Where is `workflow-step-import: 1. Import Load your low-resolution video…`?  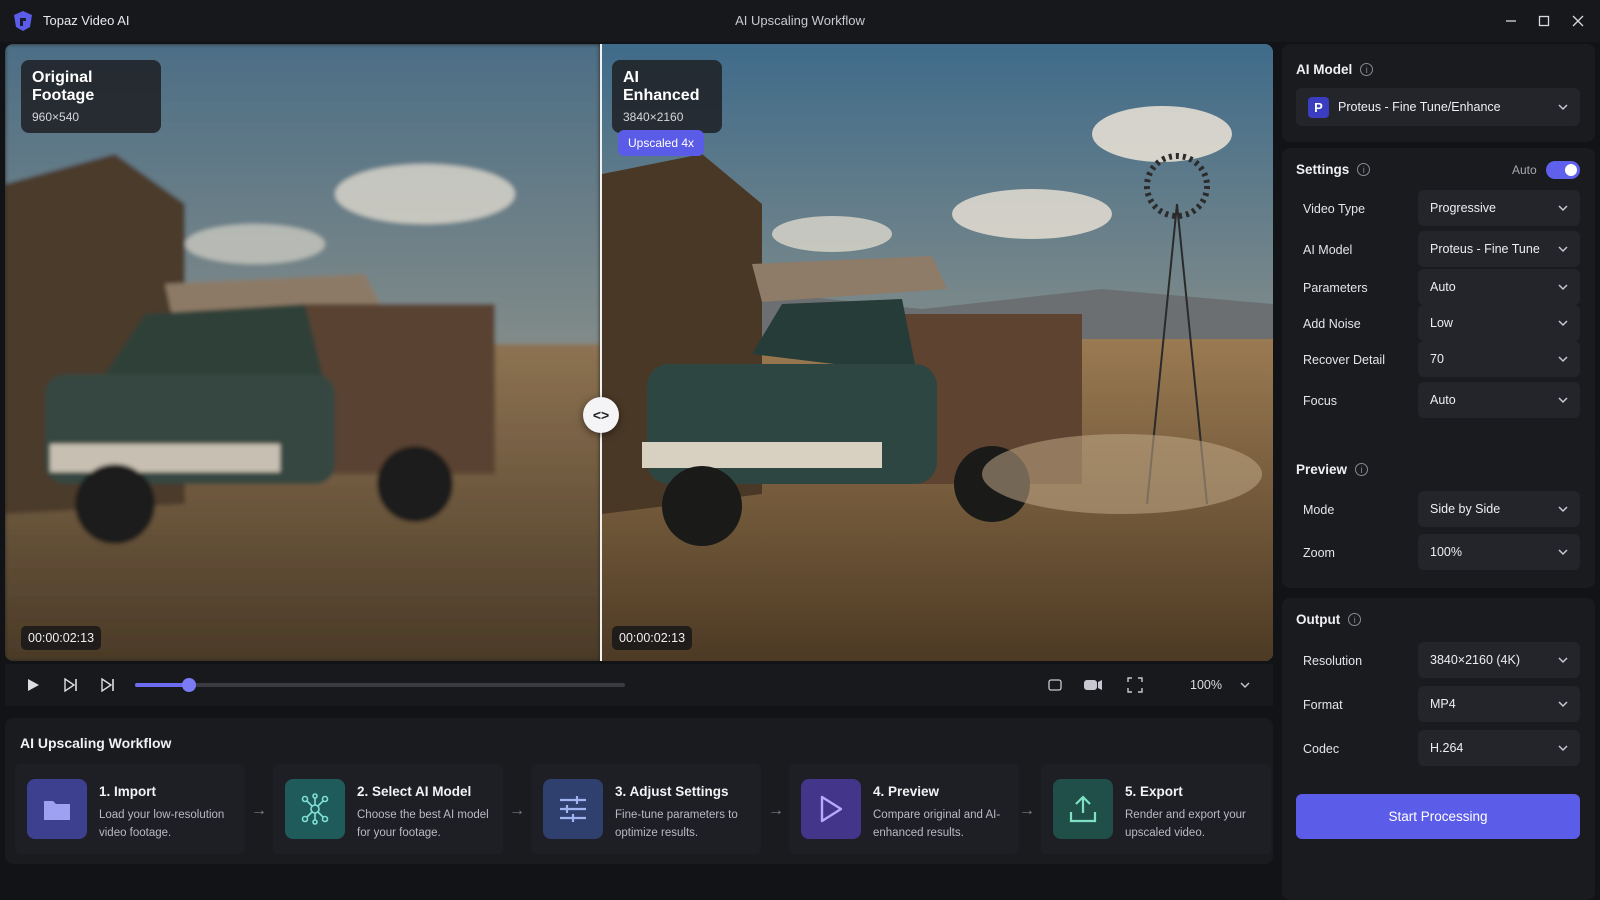 workflow-step-import: 1. Import Load your low-resolution video… is located at coordinates (130, 809).